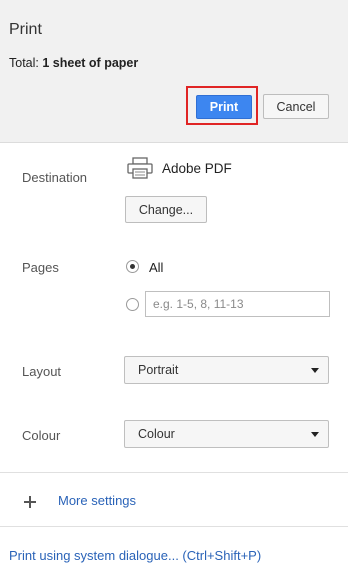 This screenshot has width=348, height=581. I want to click on pages-custom-input, so click(237, 304).